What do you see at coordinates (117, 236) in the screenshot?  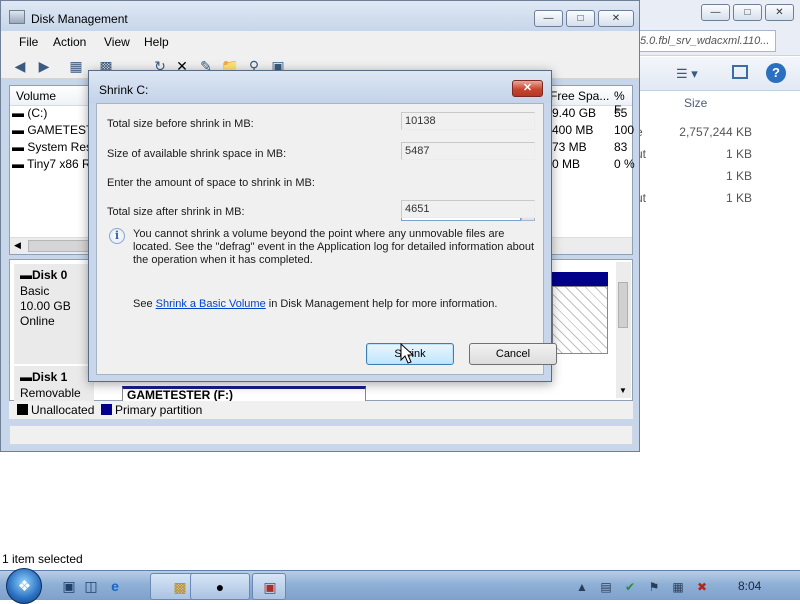 I see `info-icon: i` at bounding box center [117, 236].